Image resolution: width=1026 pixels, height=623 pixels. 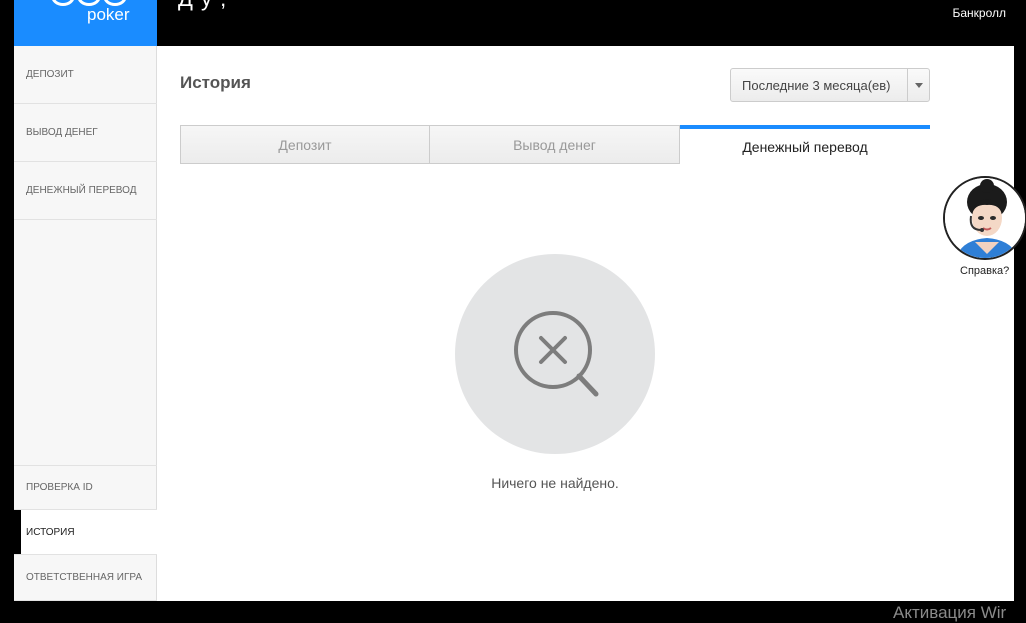 What do you see at coordinates (85, 578) in the screenshot?
I see `sidebar-item-responsible-gaming: ОТВЕТСТВЕННАЯ ИГРА` at bounding box center [85, 578].